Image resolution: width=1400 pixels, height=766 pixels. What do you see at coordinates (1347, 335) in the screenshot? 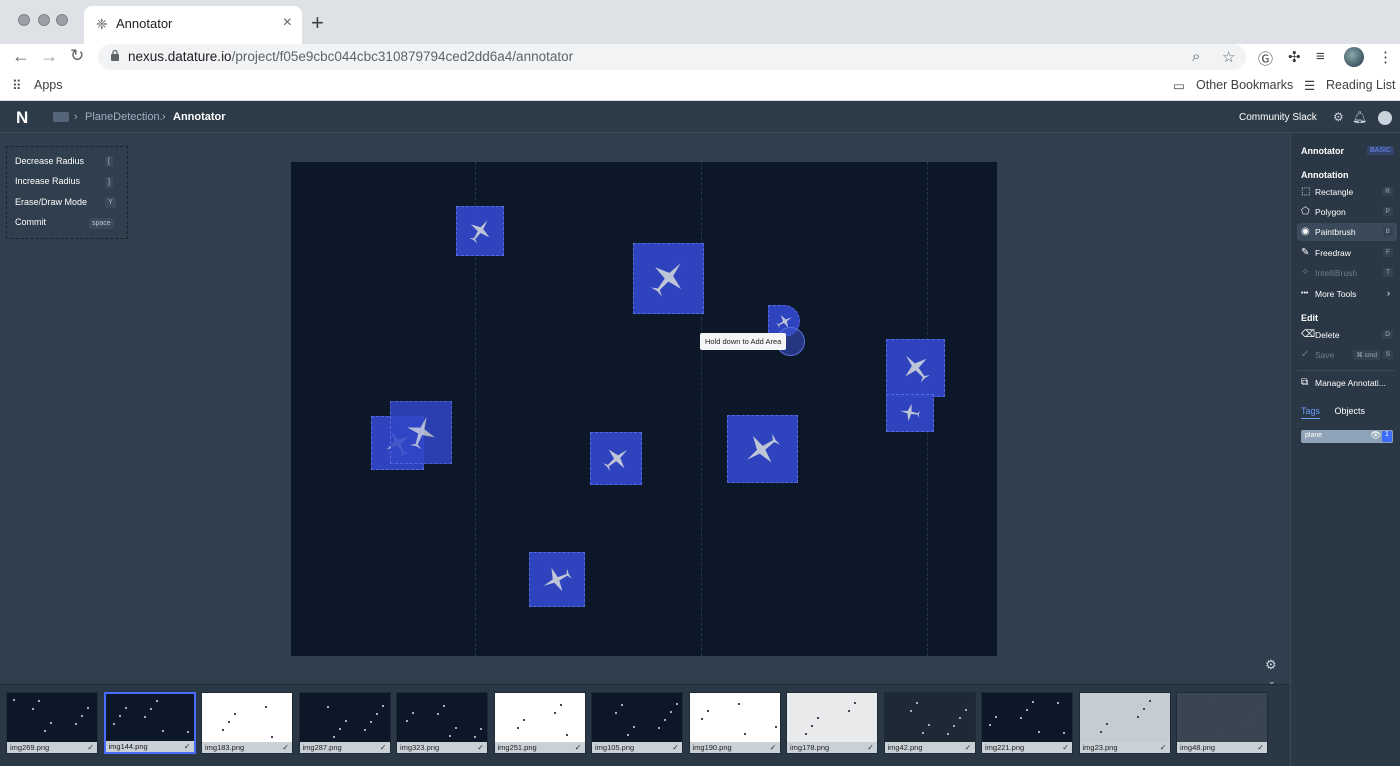
I see `delete-button: ⌫ Delete D` at bounding box center [1347, 335].